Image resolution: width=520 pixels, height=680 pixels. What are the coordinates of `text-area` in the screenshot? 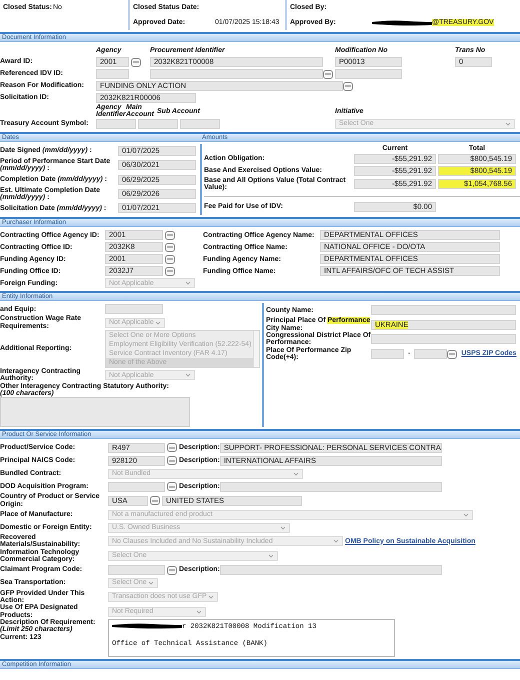 It's located at (95, 412).